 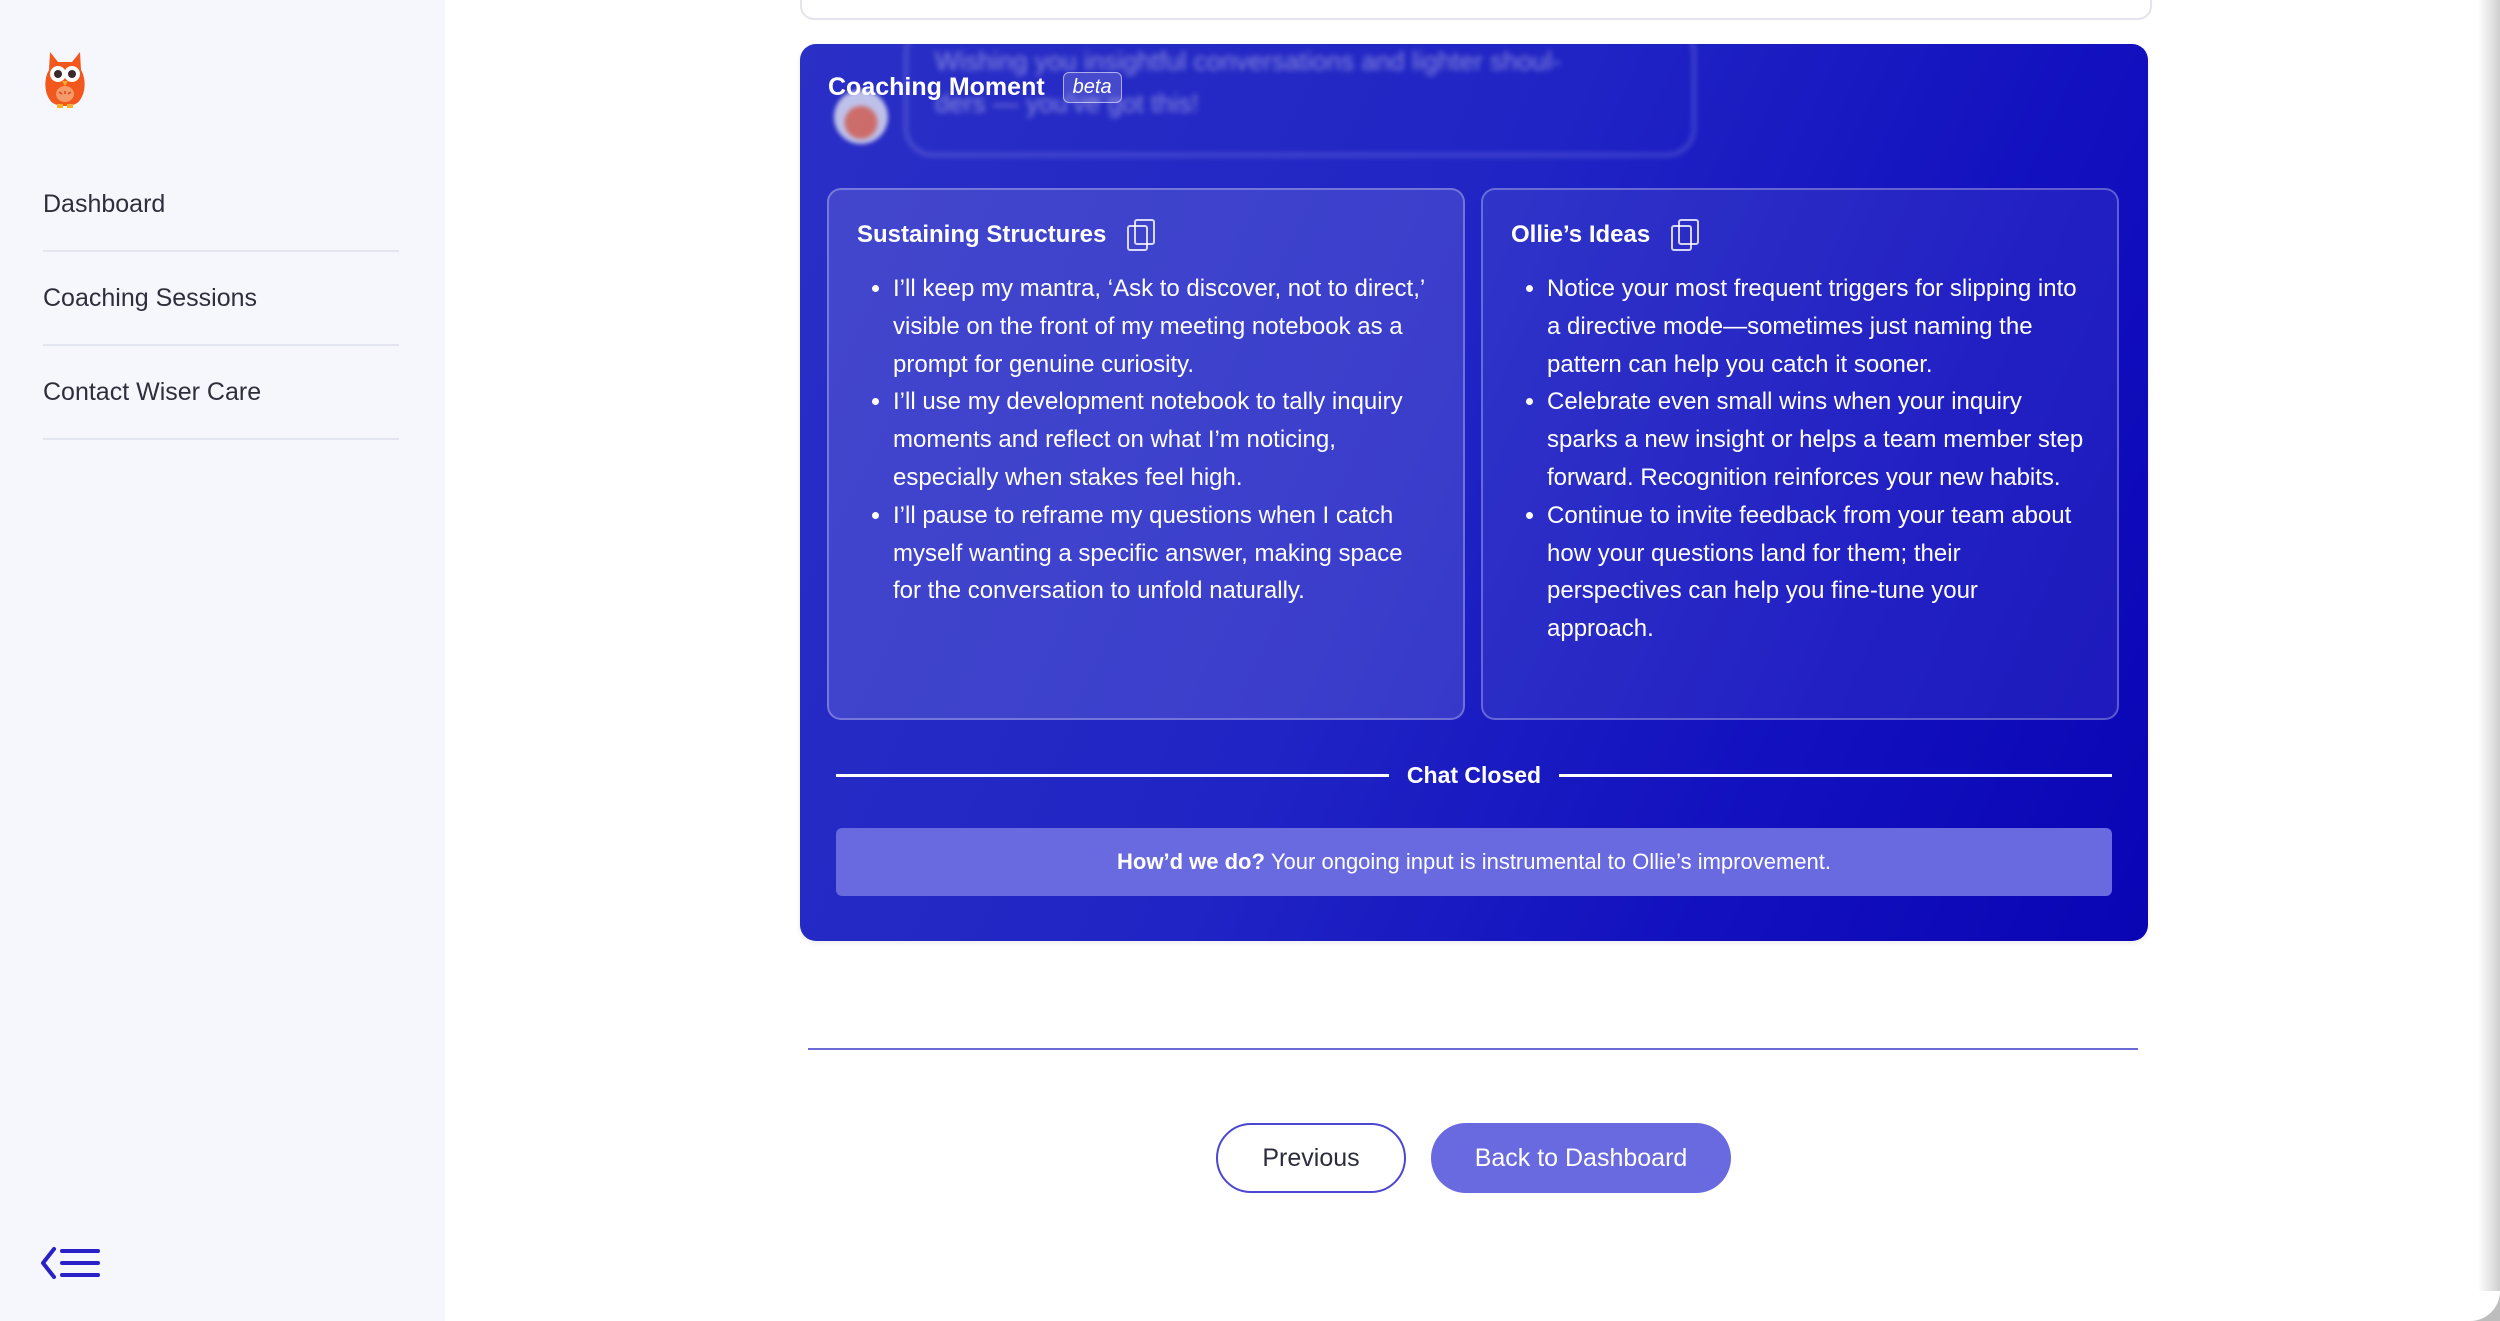 I want to click on section-divider, so click(x=1473, y=1049).